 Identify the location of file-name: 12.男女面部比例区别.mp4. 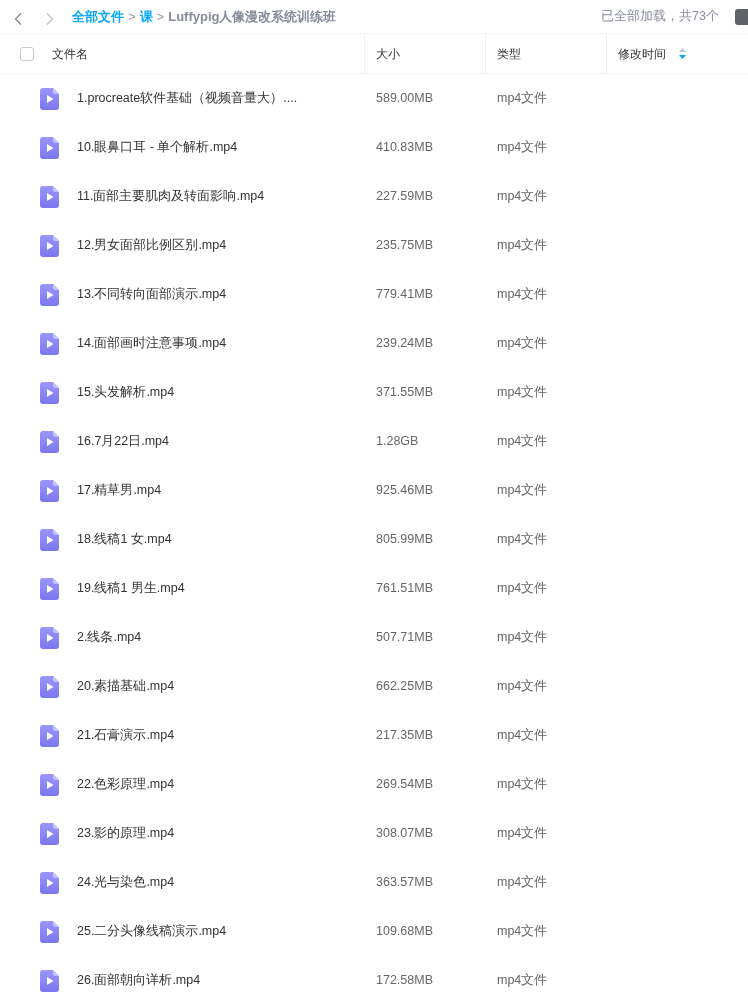
(152, 245).